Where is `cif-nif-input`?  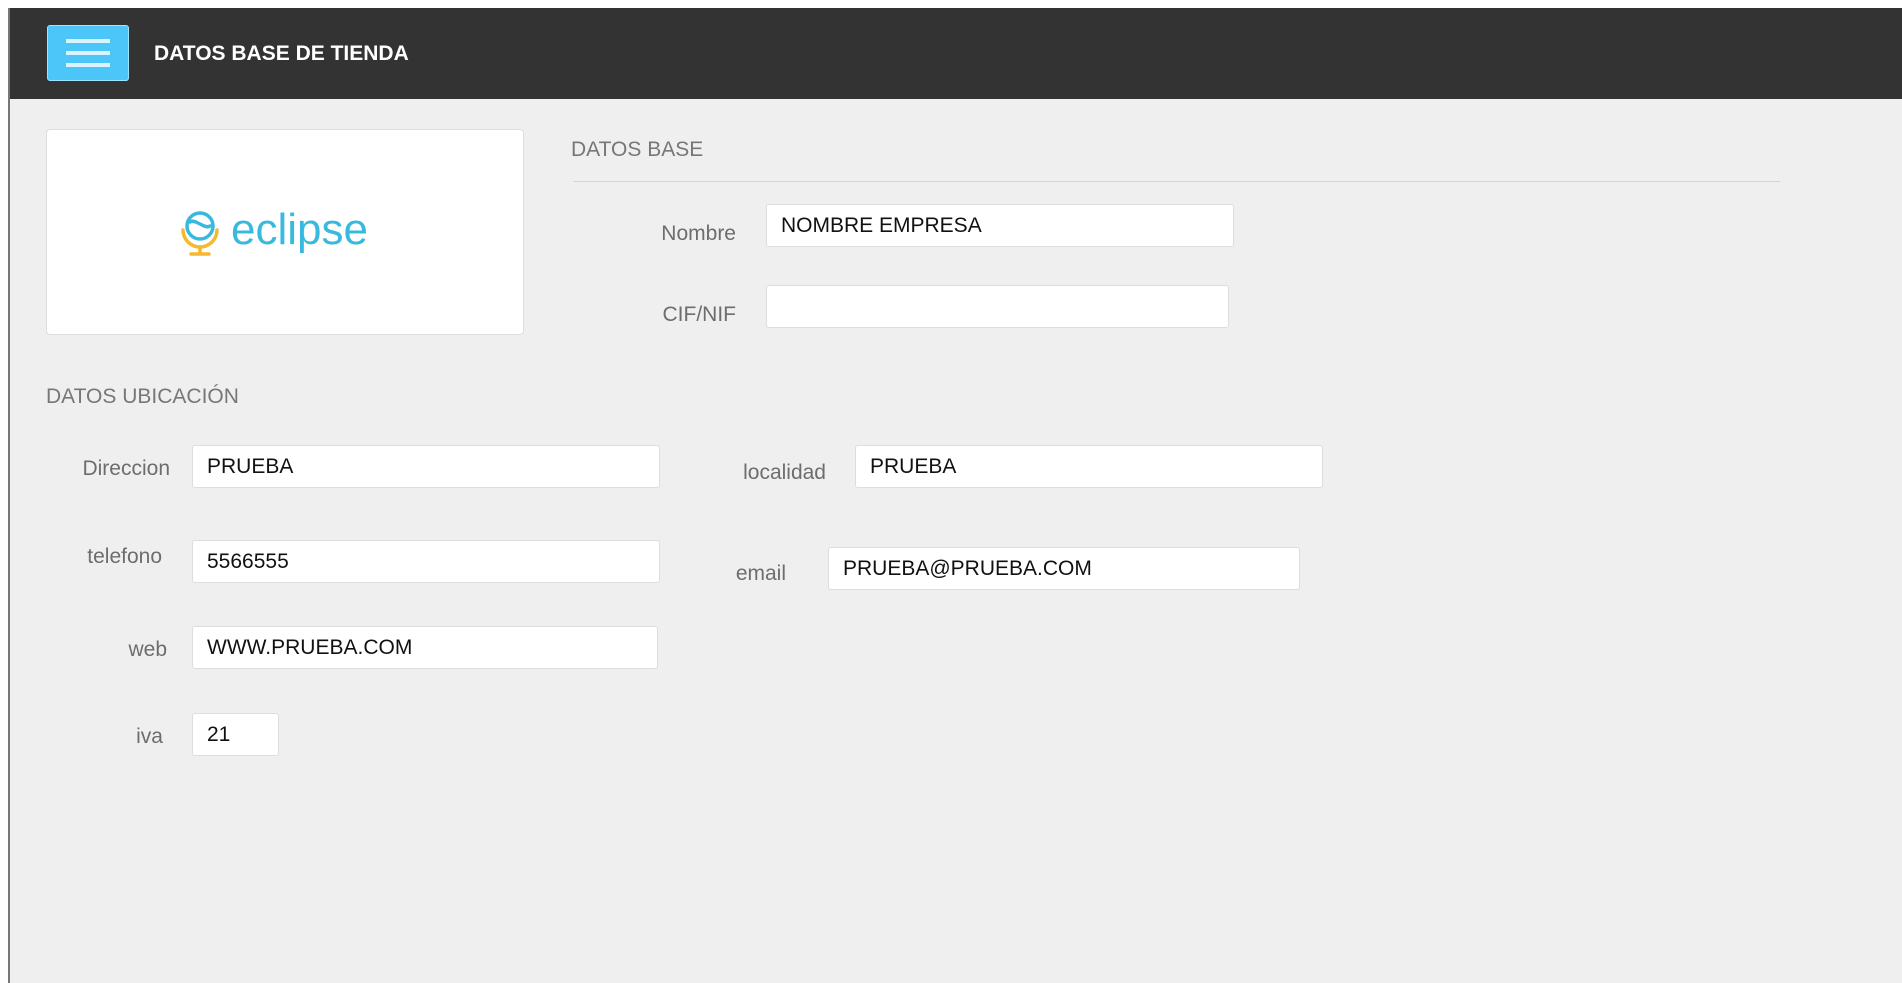
cif-nif-input is located at coordinates (997, 306).